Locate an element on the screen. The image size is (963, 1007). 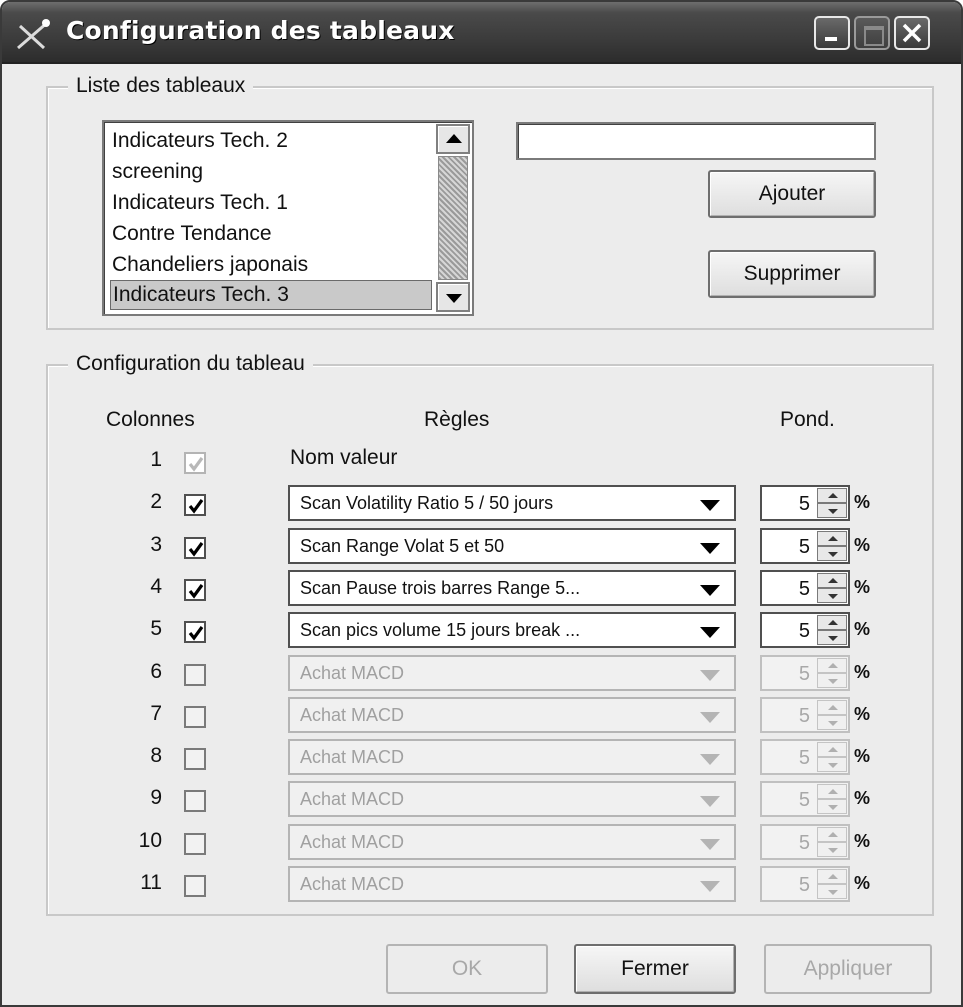
maximize-button is located at coordinates (872, 33).